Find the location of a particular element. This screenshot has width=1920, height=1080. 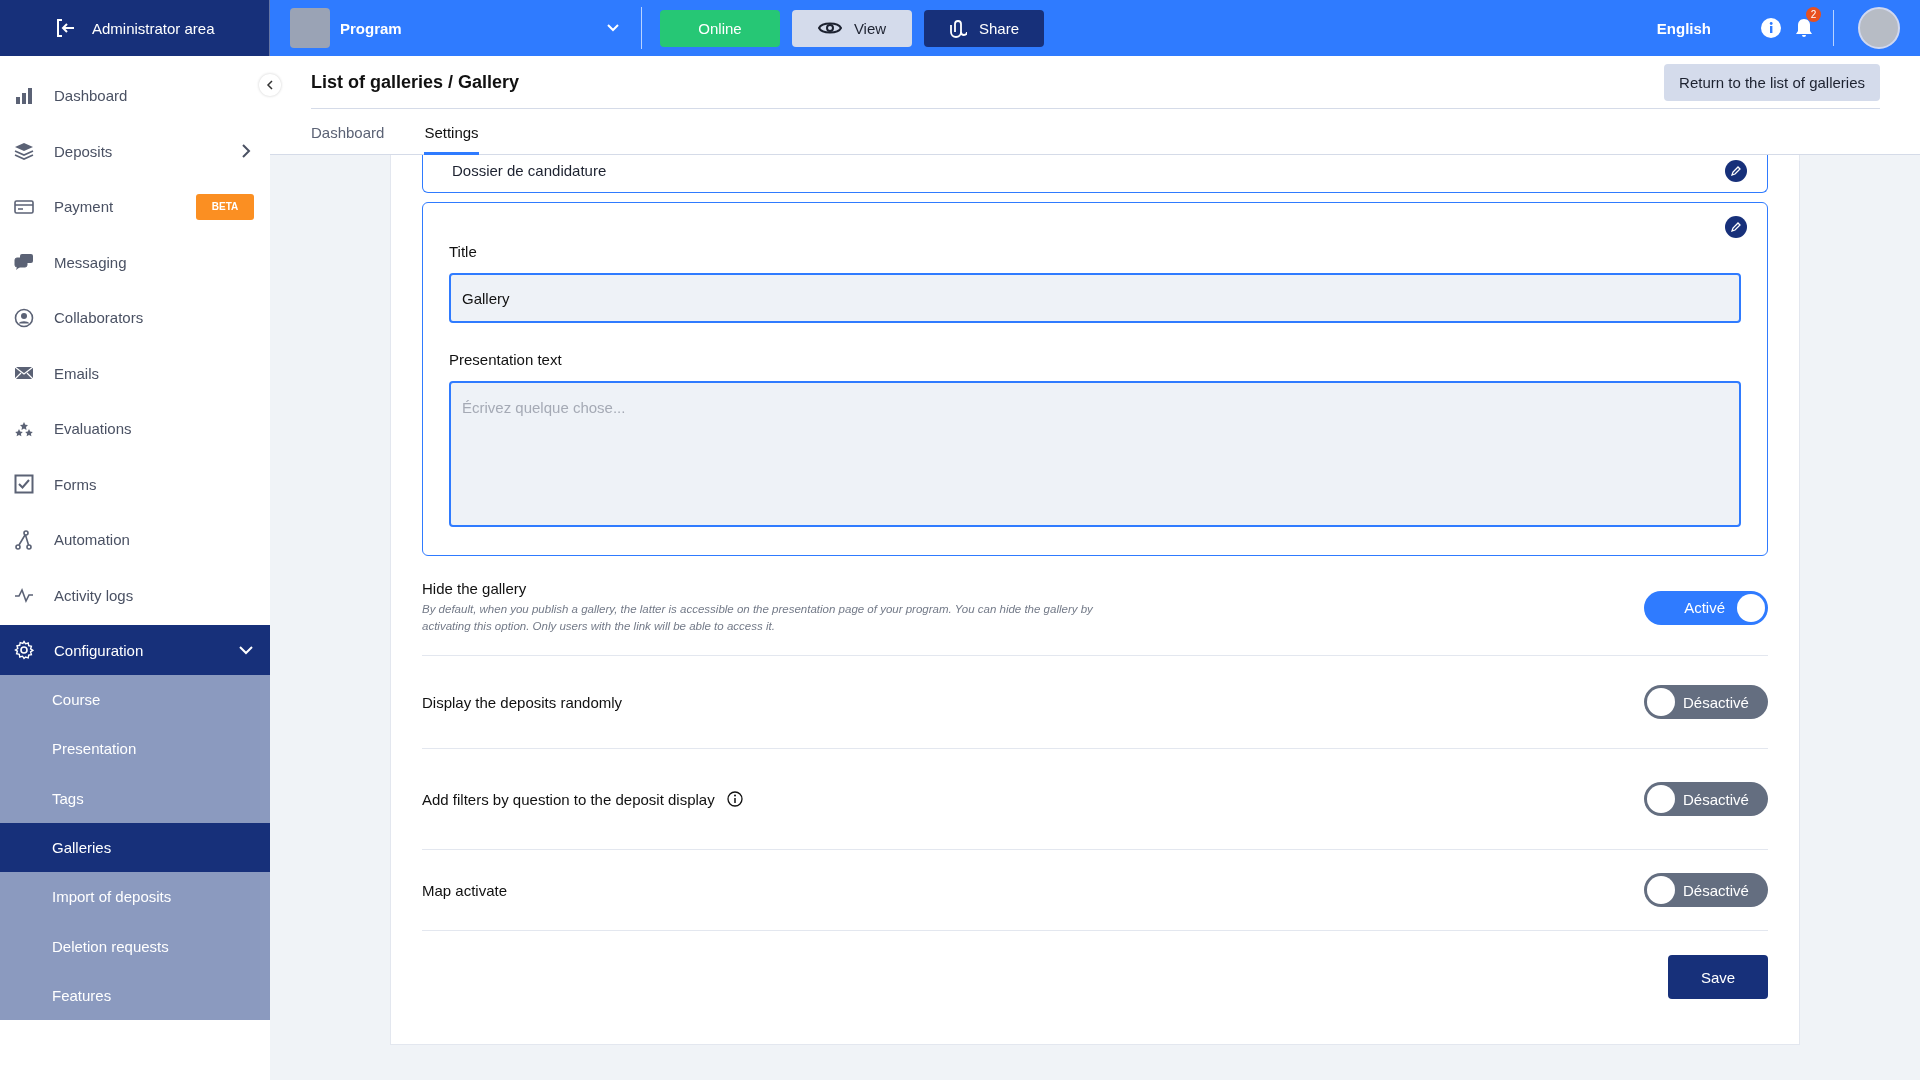

collapse-button is located at coordinates (270, 85).